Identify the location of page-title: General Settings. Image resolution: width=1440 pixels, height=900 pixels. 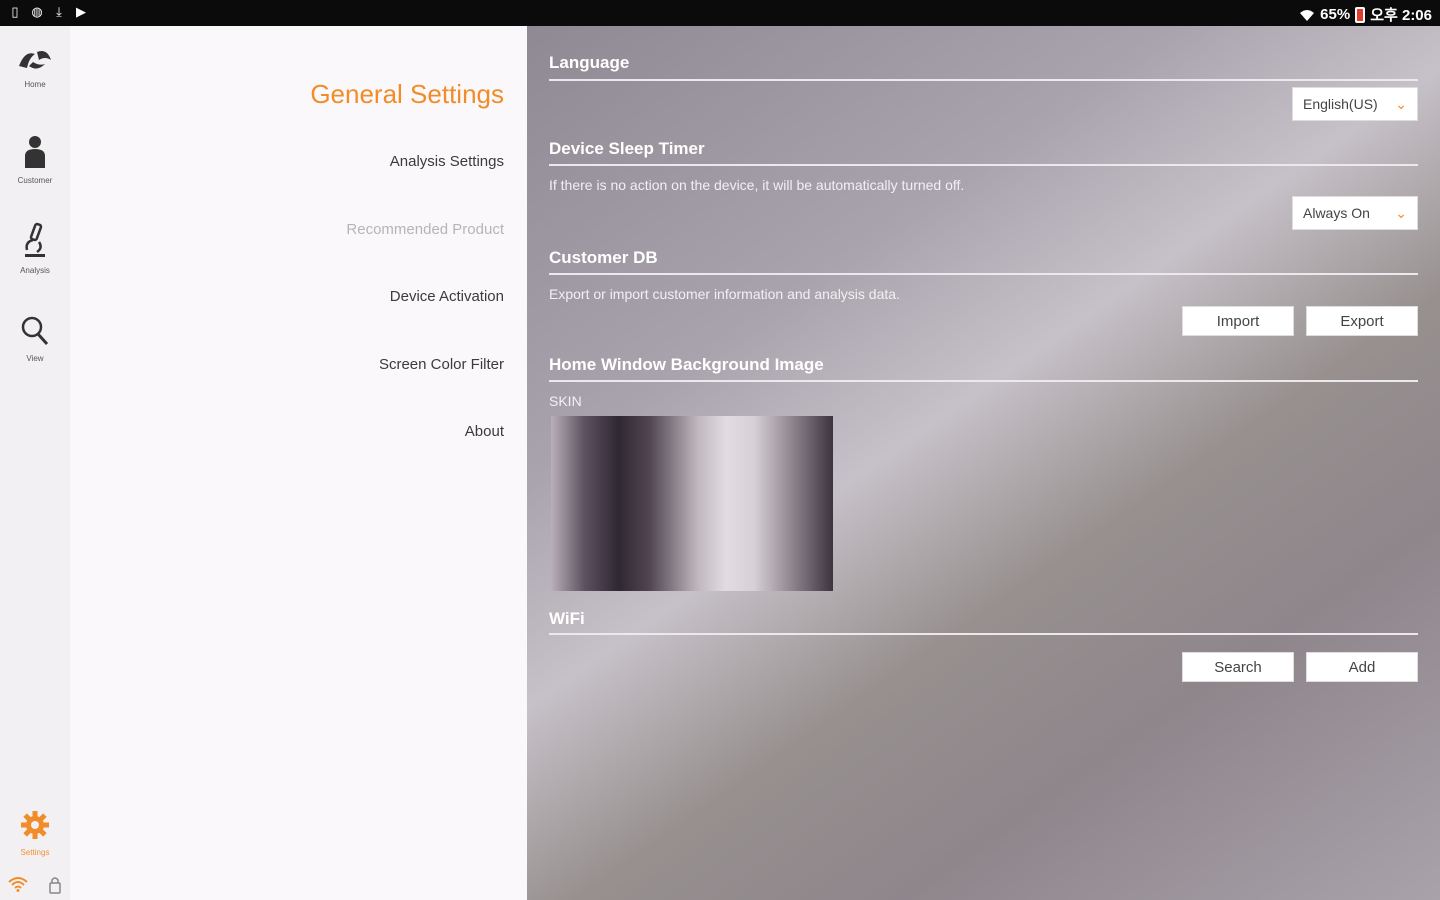
(407, 94).